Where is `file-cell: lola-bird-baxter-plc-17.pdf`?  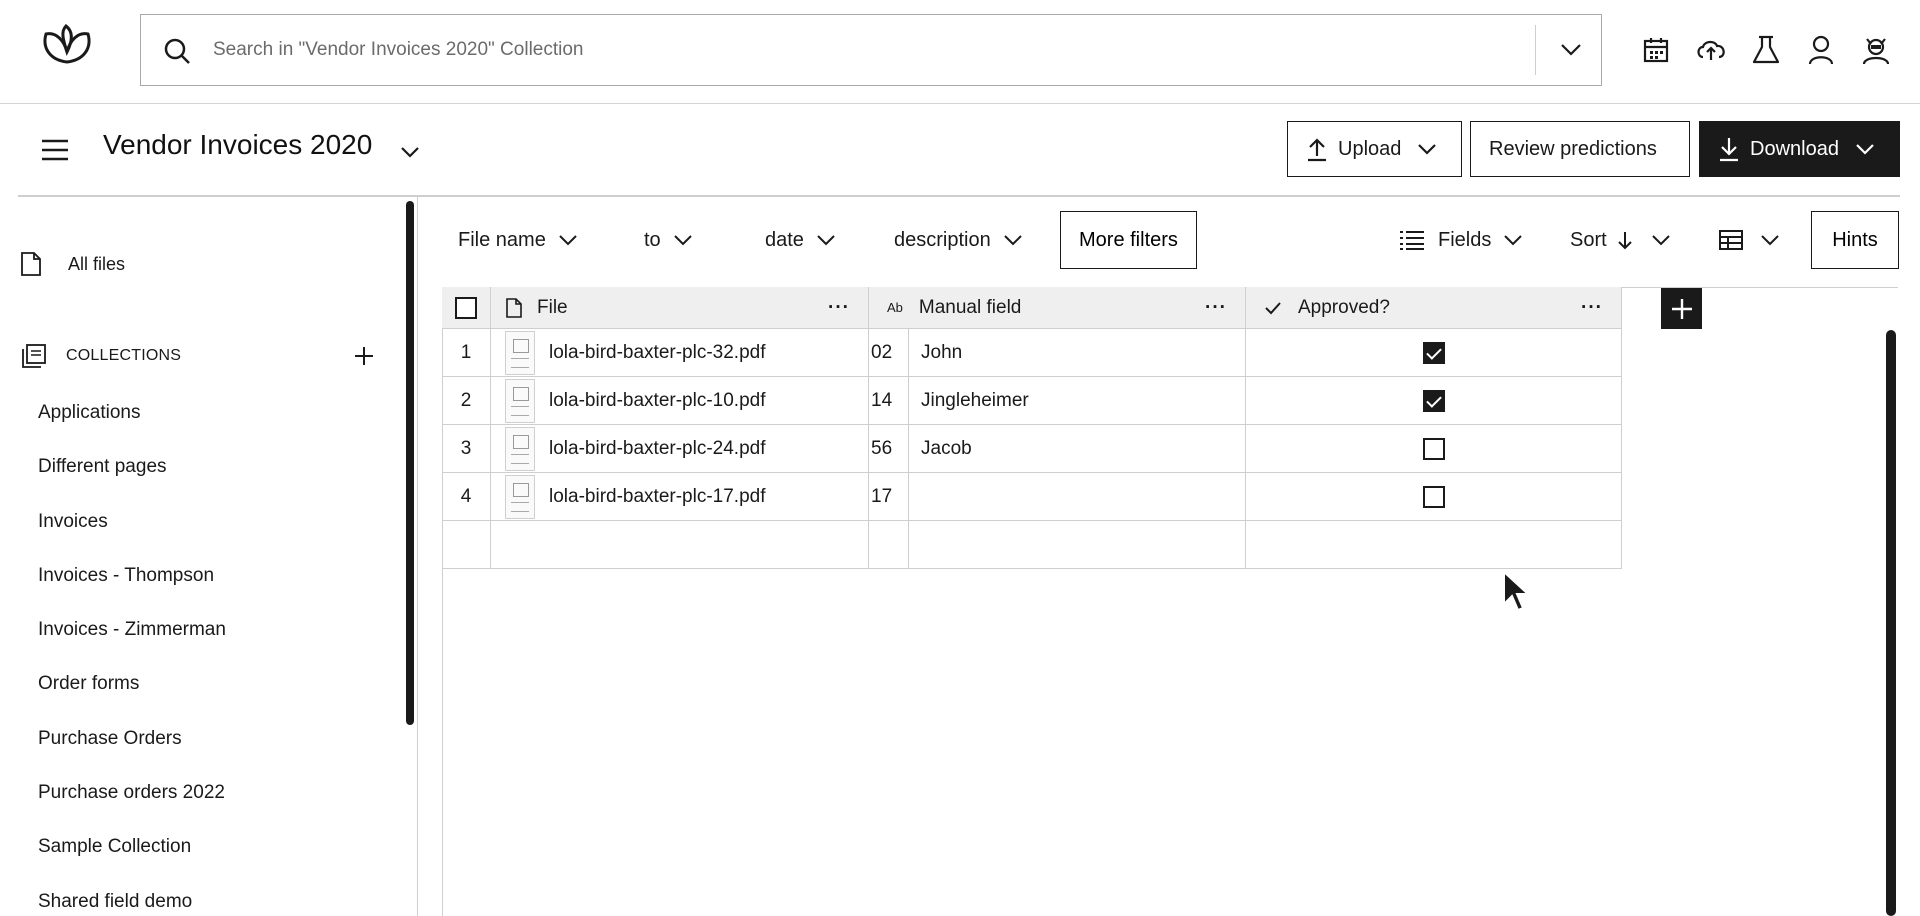 file-cell: lola-bird-baxter-plc-17.pdf is located at coordinates (680, 497).